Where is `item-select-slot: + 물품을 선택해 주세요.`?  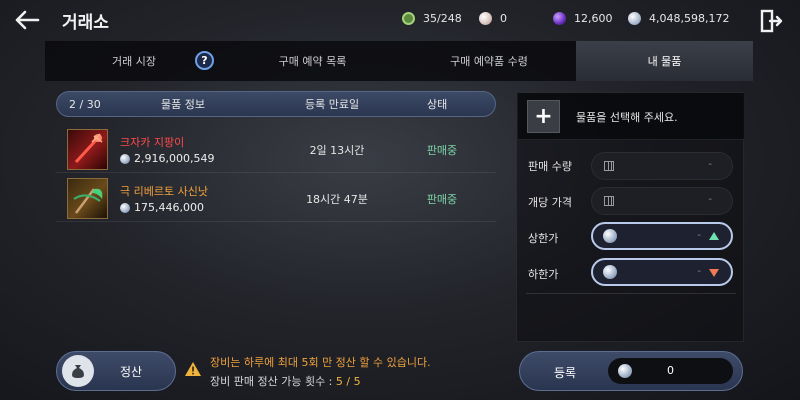 item-select-slot: + 물품을 선택해 주세요. is located at coordinates (631, 116).